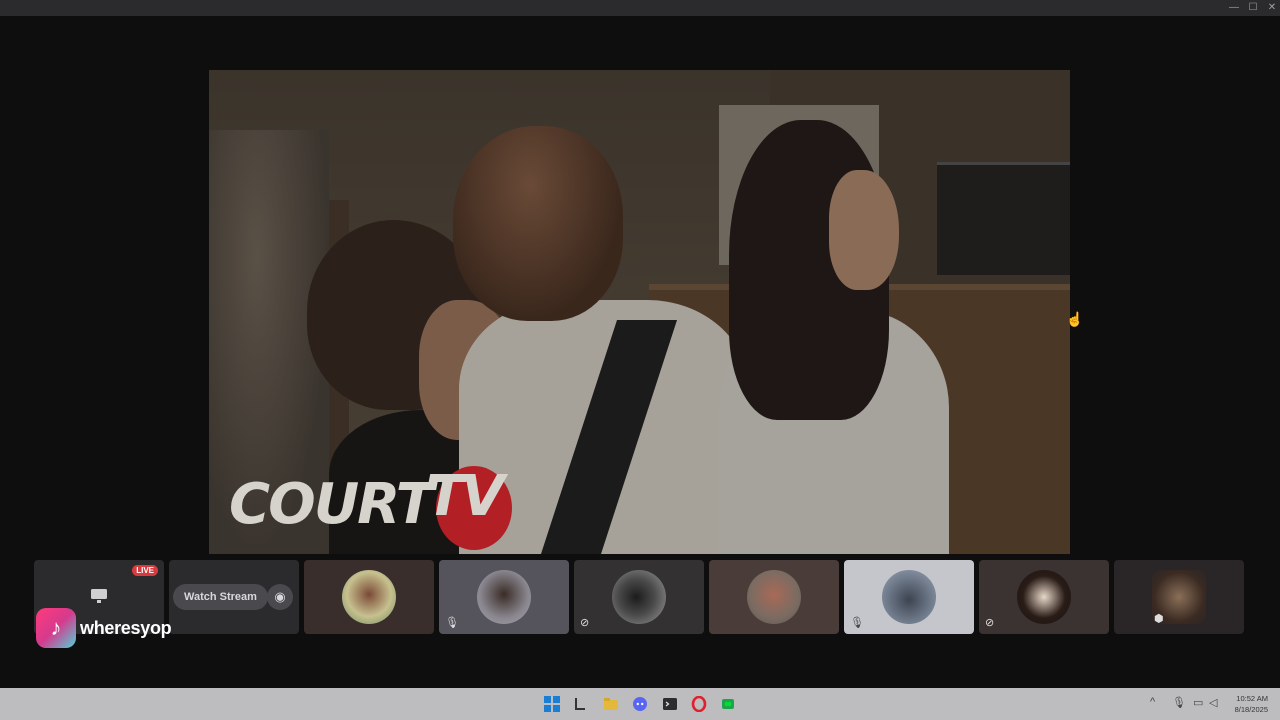  What do you see at coordinates (126, 627) in the screenshot?
I see `username-label: wheresyop` at bounding box center [126, 627].